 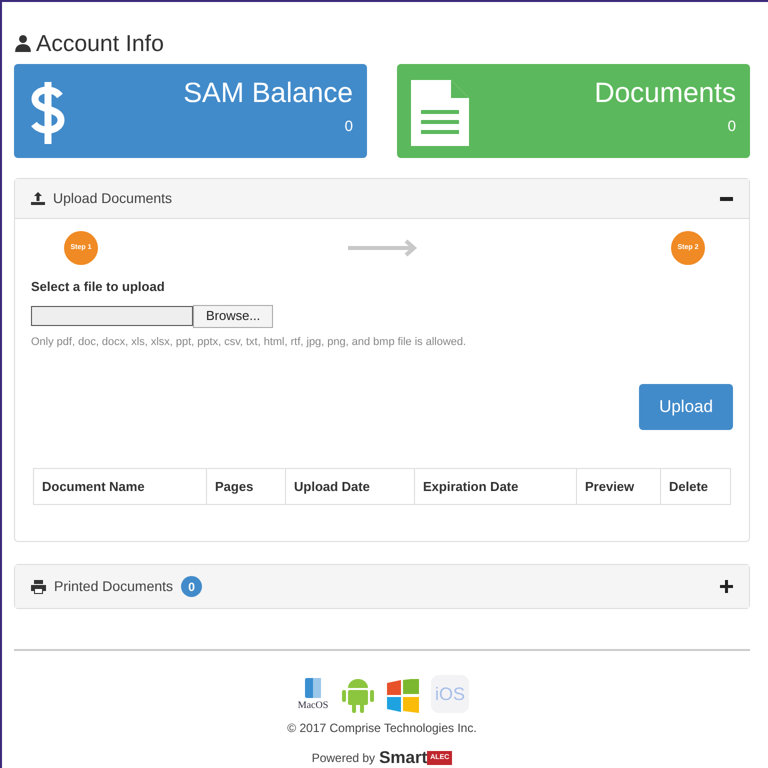 What do you see at coordinates (382, 586) in the screenshot?
I see `panel-header: Printed Documents 0` at bounding box center [382, 586].